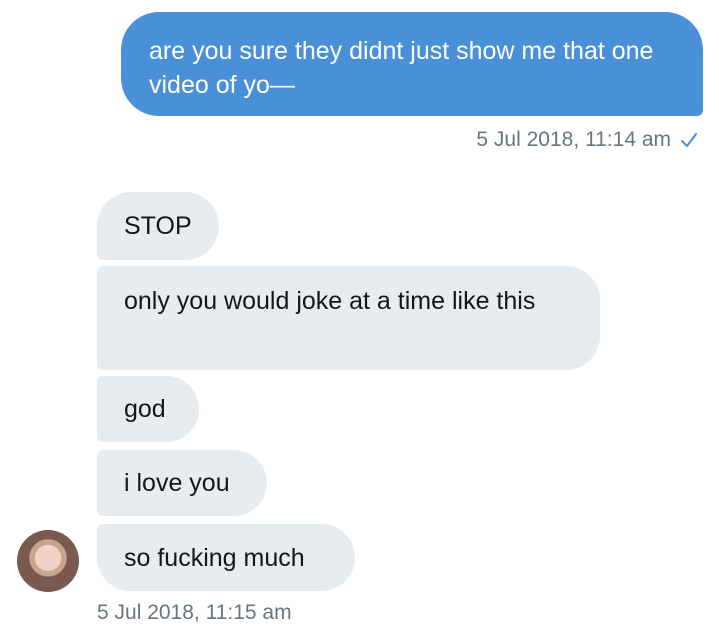 This screenshot has height=642, width=719. I want to click on sent-message-meta: 5 Jul 2018, 11:14 am, so click(587, 140).